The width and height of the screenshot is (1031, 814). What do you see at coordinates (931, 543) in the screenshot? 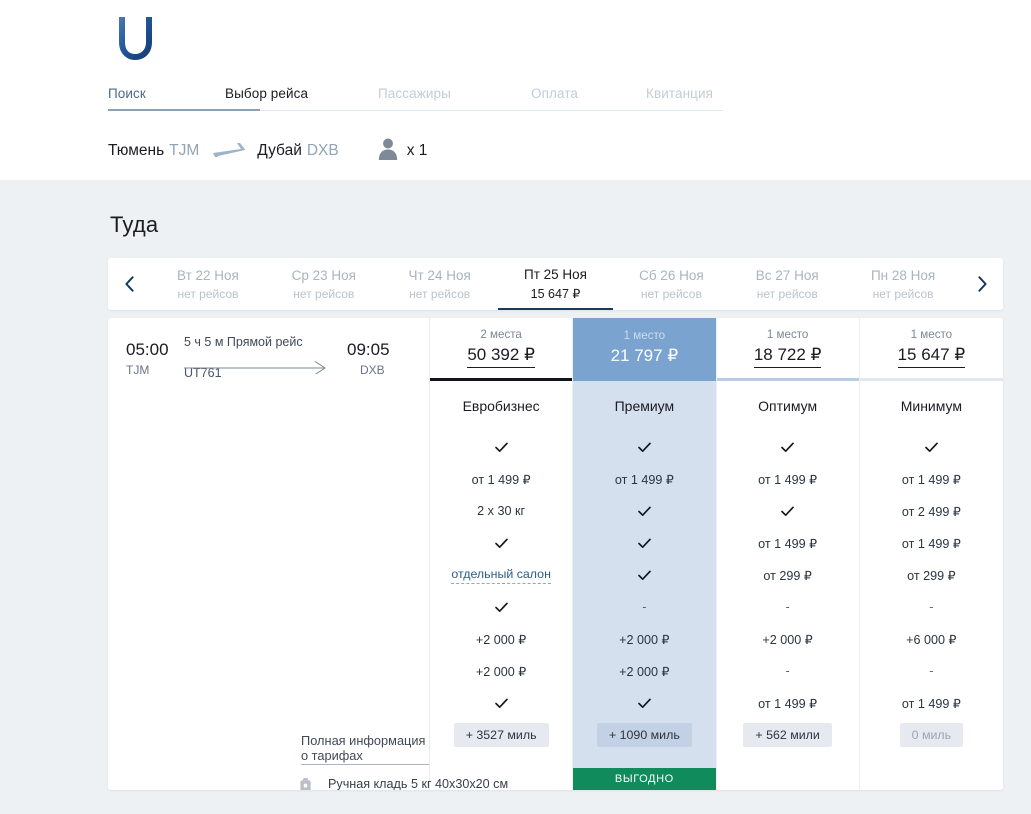
I see `fare-cell-3: от 1 499 ₽` at bounding box center [931, 543].